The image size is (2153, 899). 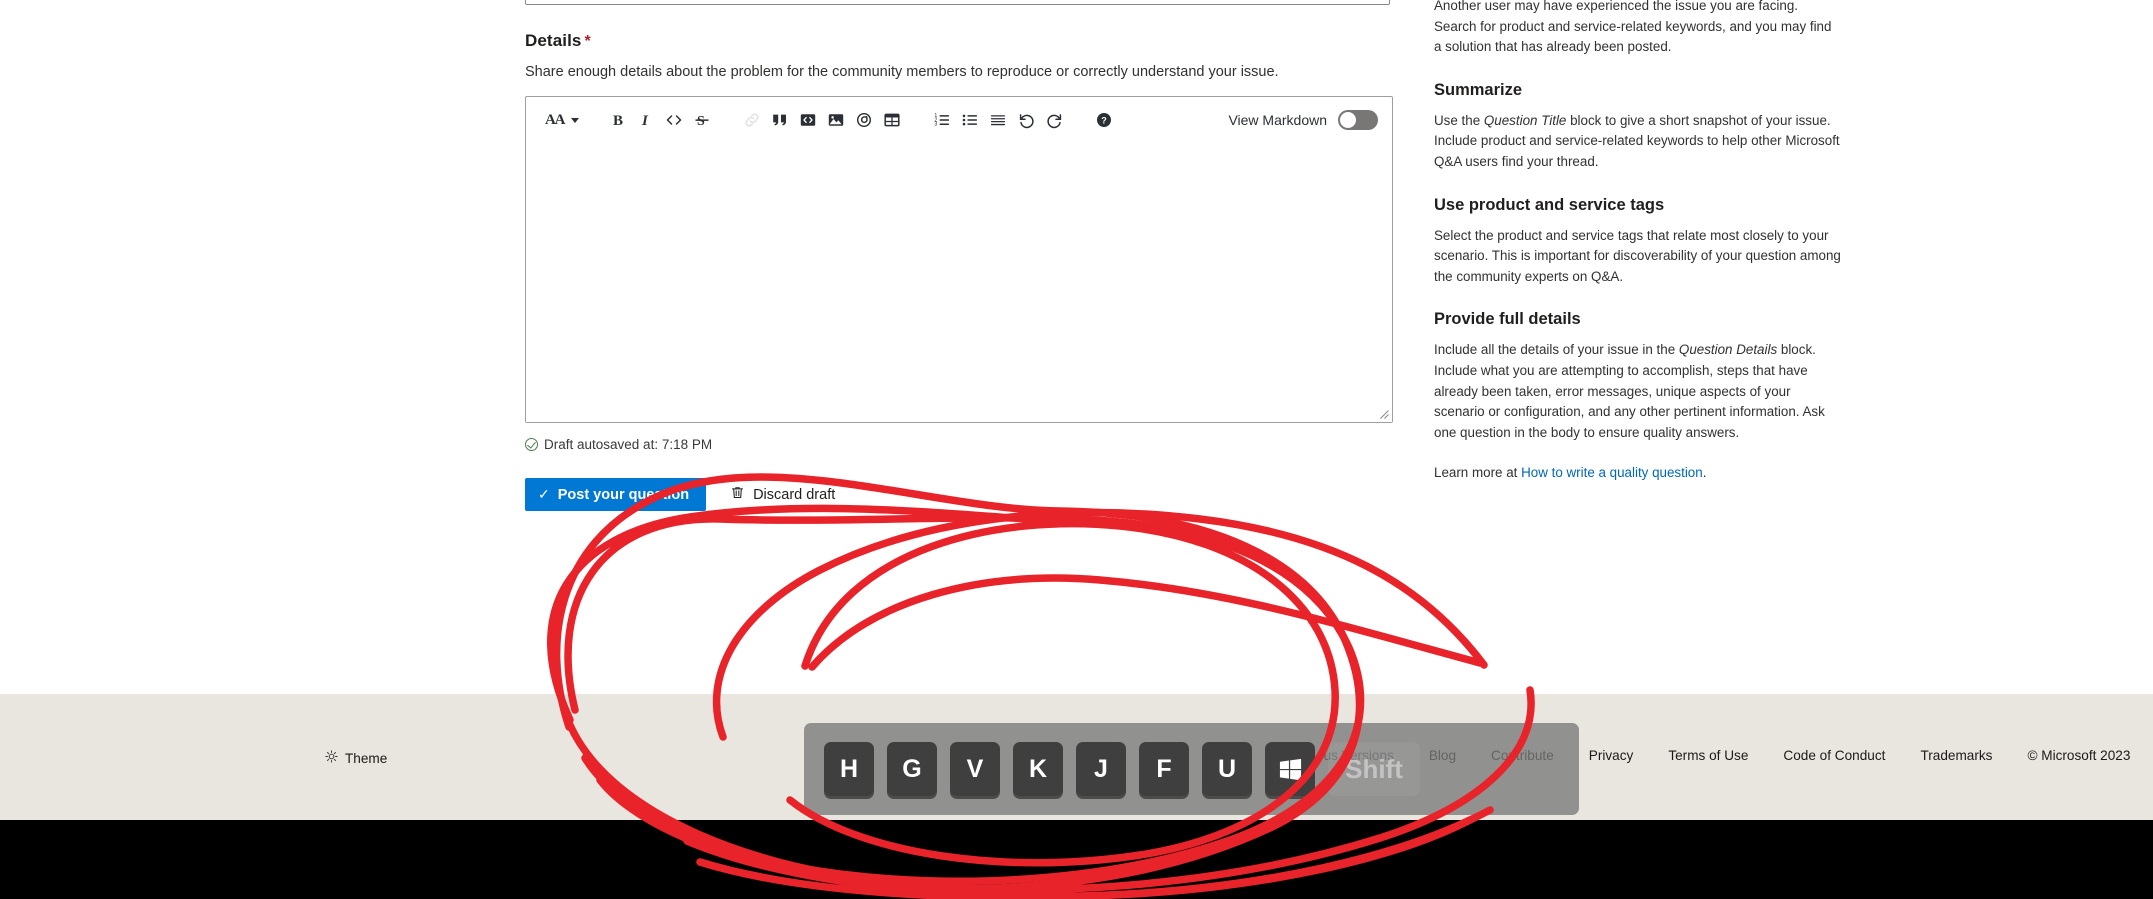 I want to click on learn-more-suffix: ., so click(x=1704, y=473).